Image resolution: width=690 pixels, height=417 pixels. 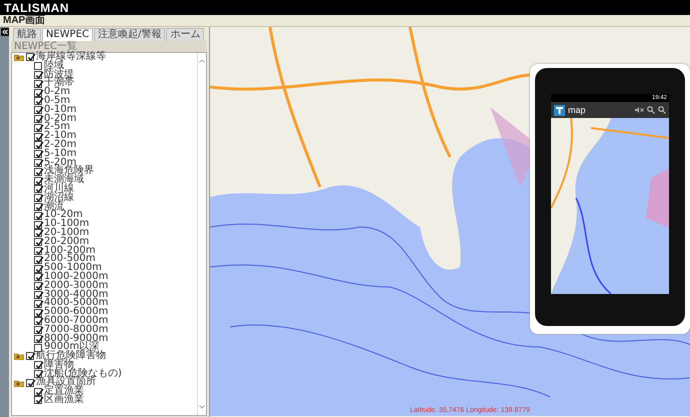 I want to click on tree-item: 海岸線等深線等, so click(x=71, y=57).